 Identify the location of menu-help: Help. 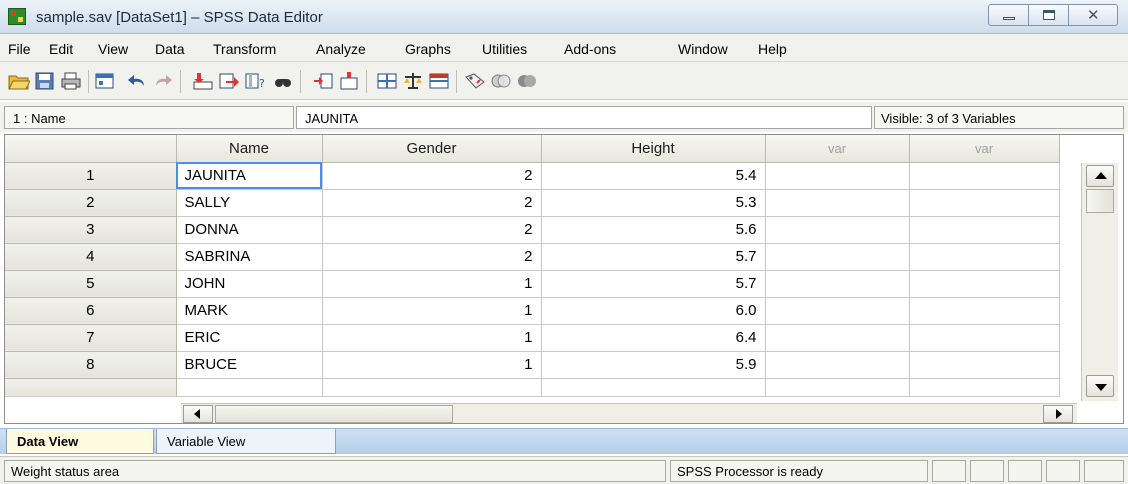
(772, 49).